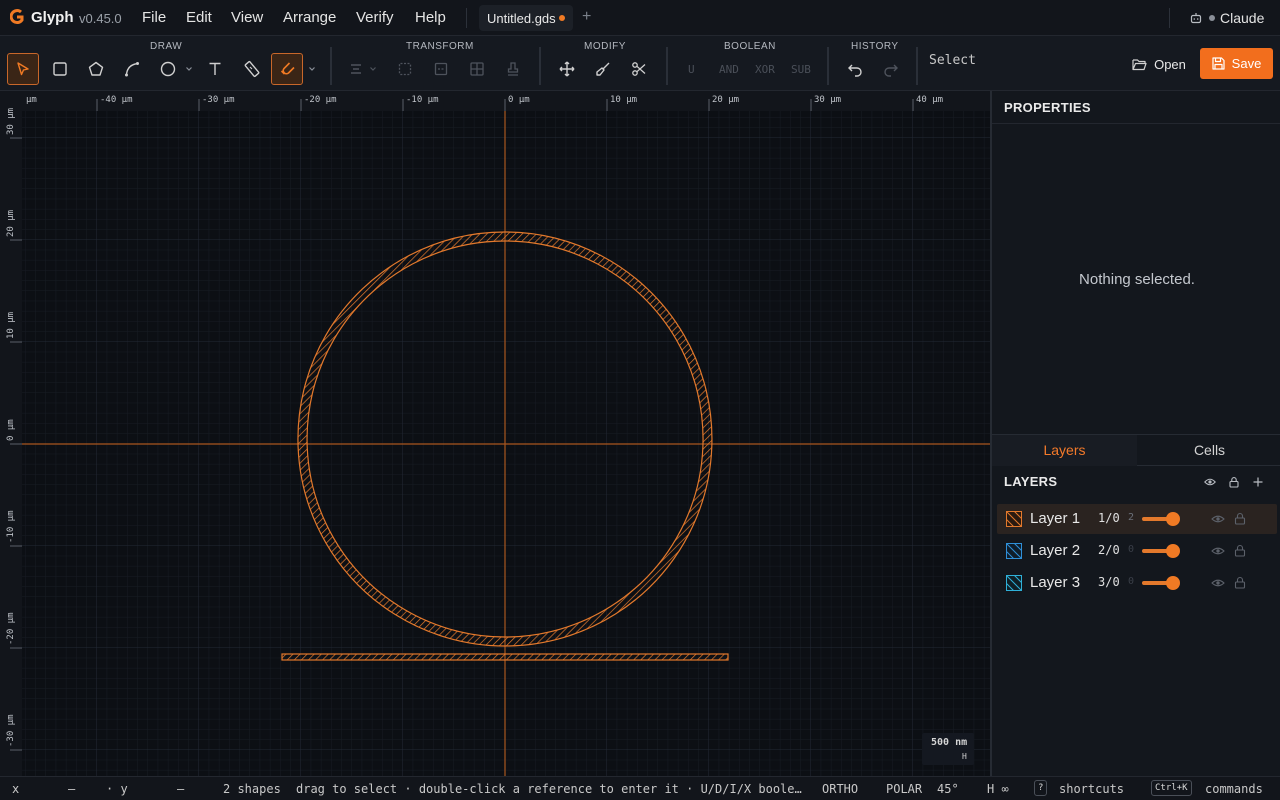  Describe the element at coordinates (1246, 63) in the screenshot. I see `save-button-label: Save` at that location.